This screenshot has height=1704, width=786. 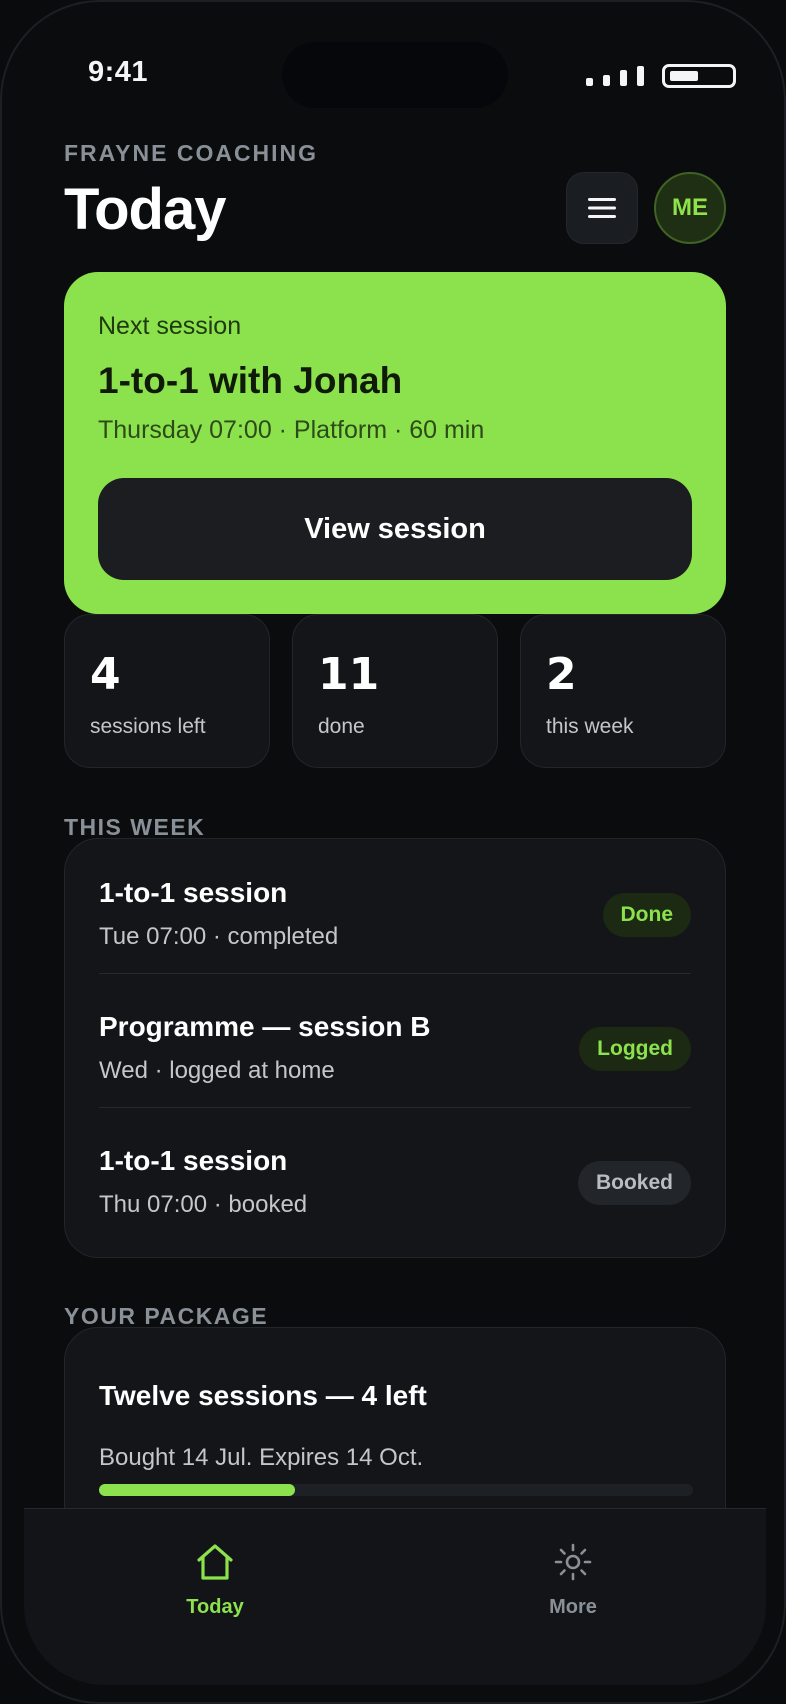 What do you see at coordinates (215, 1581) in the screenshot?
I see `tab-today: Today` at bounding box center [215, 1581].